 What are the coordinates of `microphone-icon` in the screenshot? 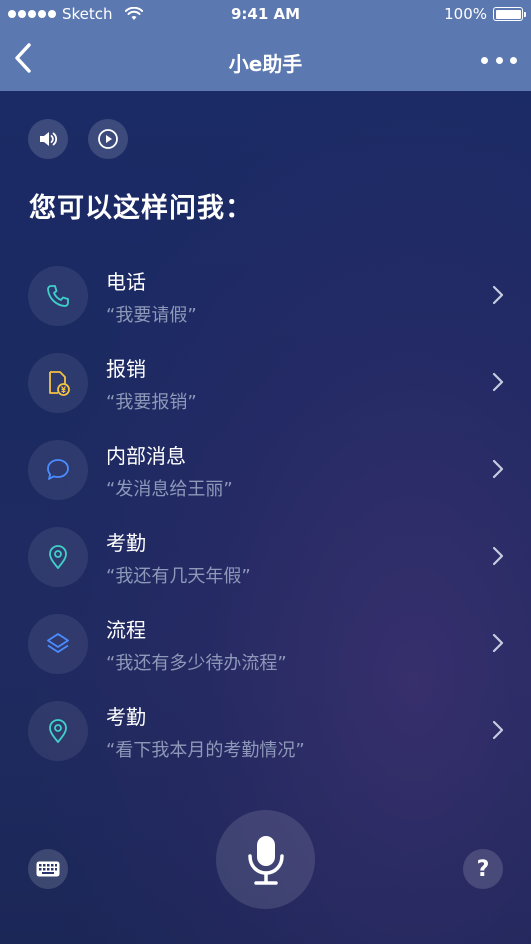 It's located at (265, 860).